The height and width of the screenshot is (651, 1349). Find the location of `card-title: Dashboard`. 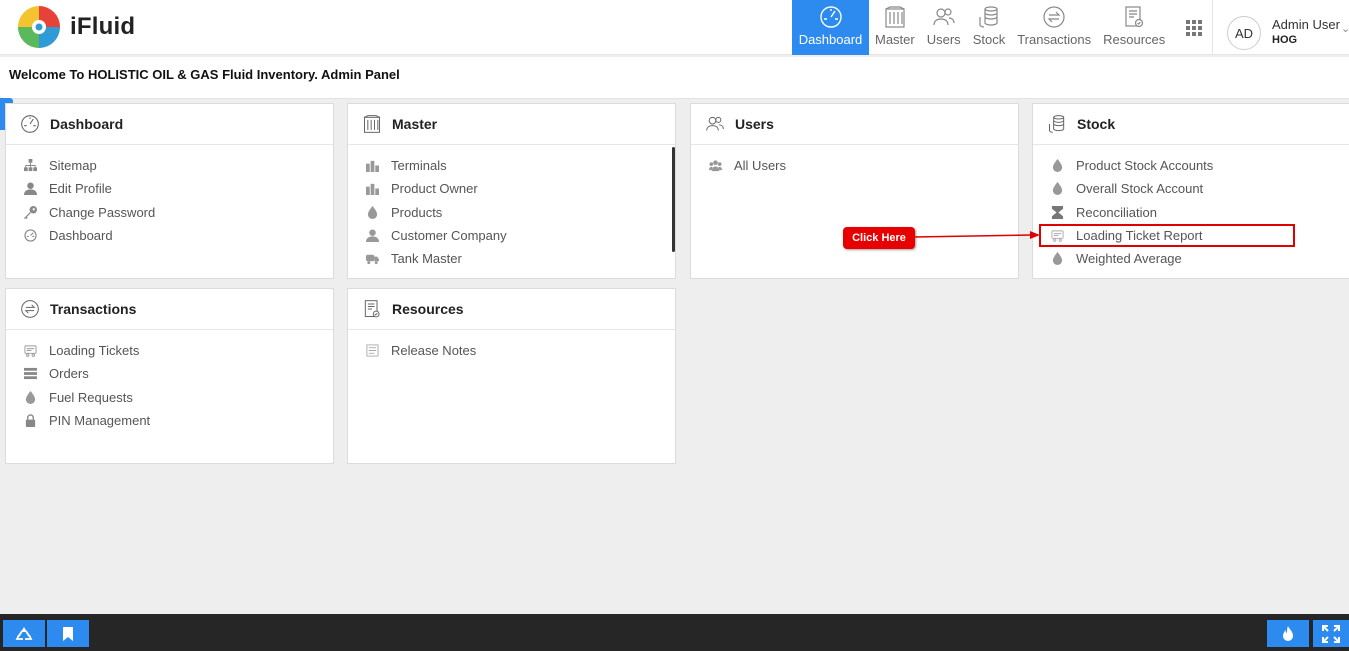

card-title: Dashboard is located at coordinates (87, 124).